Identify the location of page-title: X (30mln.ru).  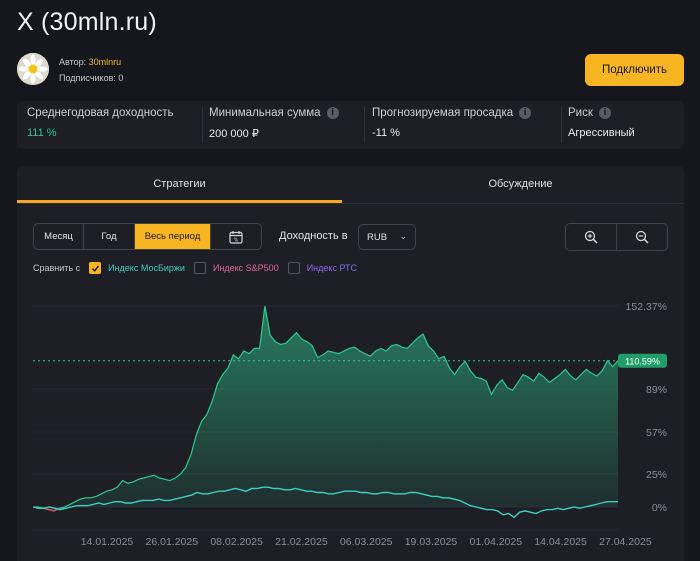
(87, 22).